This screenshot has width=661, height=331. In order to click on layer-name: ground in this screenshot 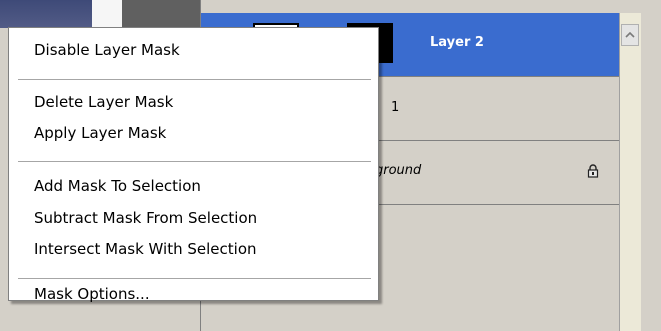, I will do `click(398, 170)`.